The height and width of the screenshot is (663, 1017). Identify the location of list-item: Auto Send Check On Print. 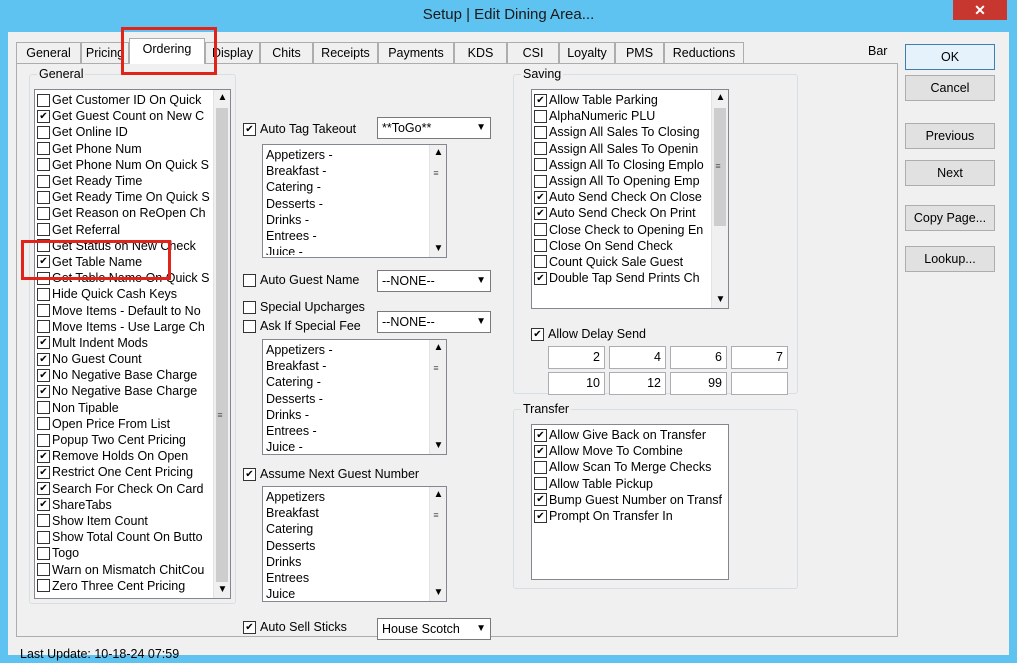
(622, 213).